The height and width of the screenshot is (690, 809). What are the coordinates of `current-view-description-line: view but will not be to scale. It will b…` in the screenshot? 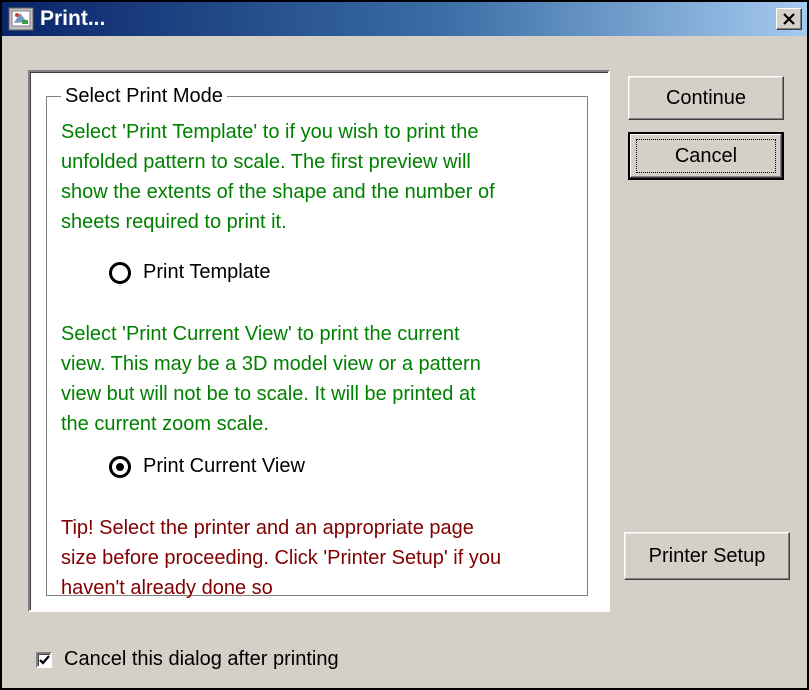 It's located at (268, 394).